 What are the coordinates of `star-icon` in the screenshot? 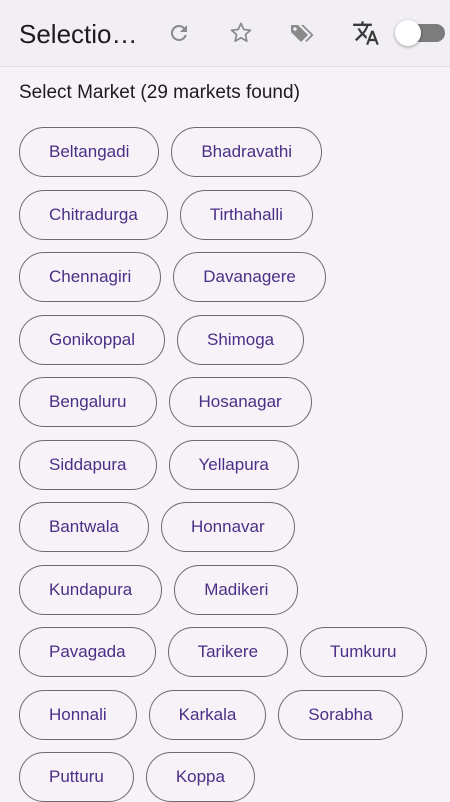 It's located at (241, 32).